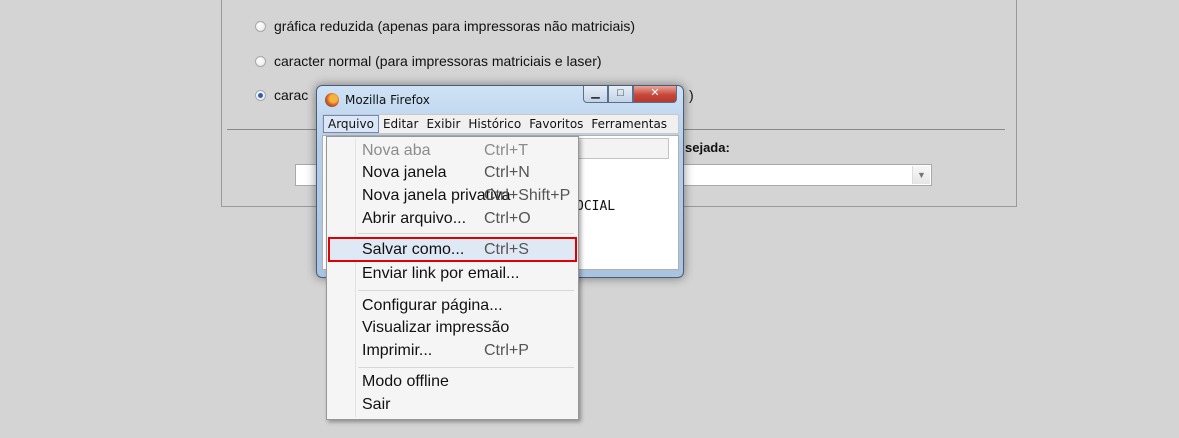  What do you see at coordinates (387, 100) in the screenshot?
I see `window-title: Mozilla Firefox` at bounding box center [387, 100].